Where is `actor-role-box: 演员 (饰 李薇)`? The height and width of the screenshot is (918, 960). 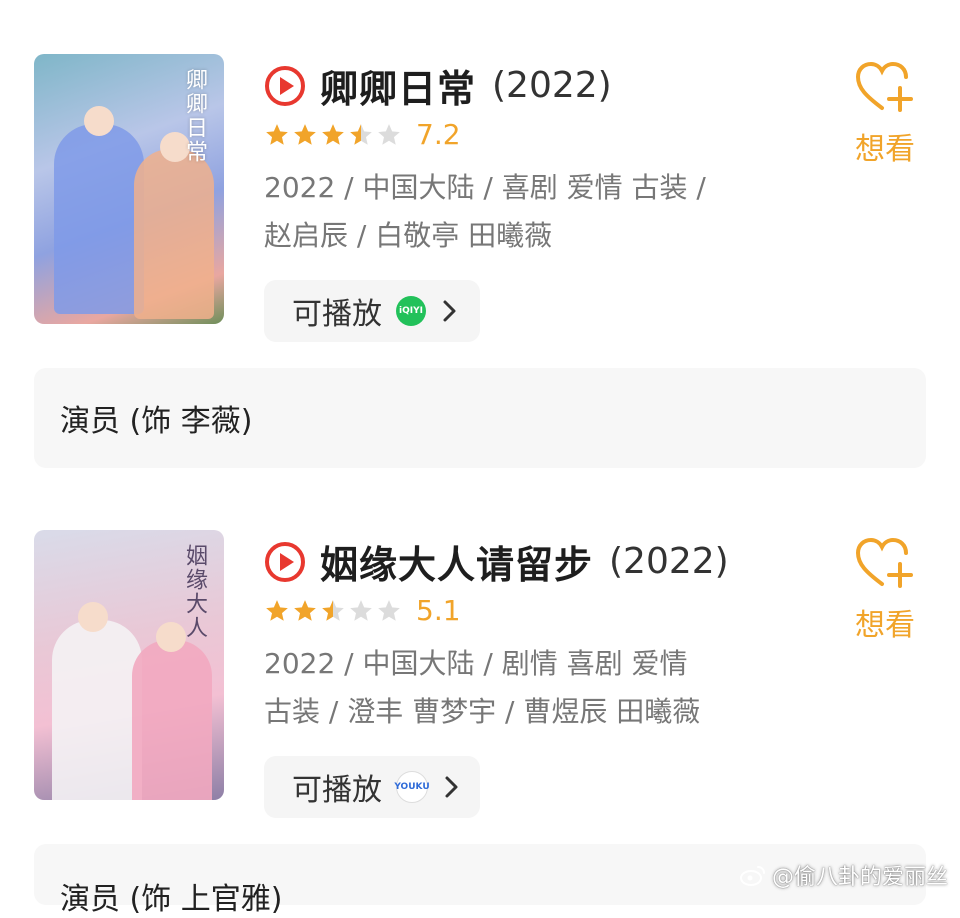
actor-role-box: 演员 (饰 李薇) is located at coordinates (480, 418).